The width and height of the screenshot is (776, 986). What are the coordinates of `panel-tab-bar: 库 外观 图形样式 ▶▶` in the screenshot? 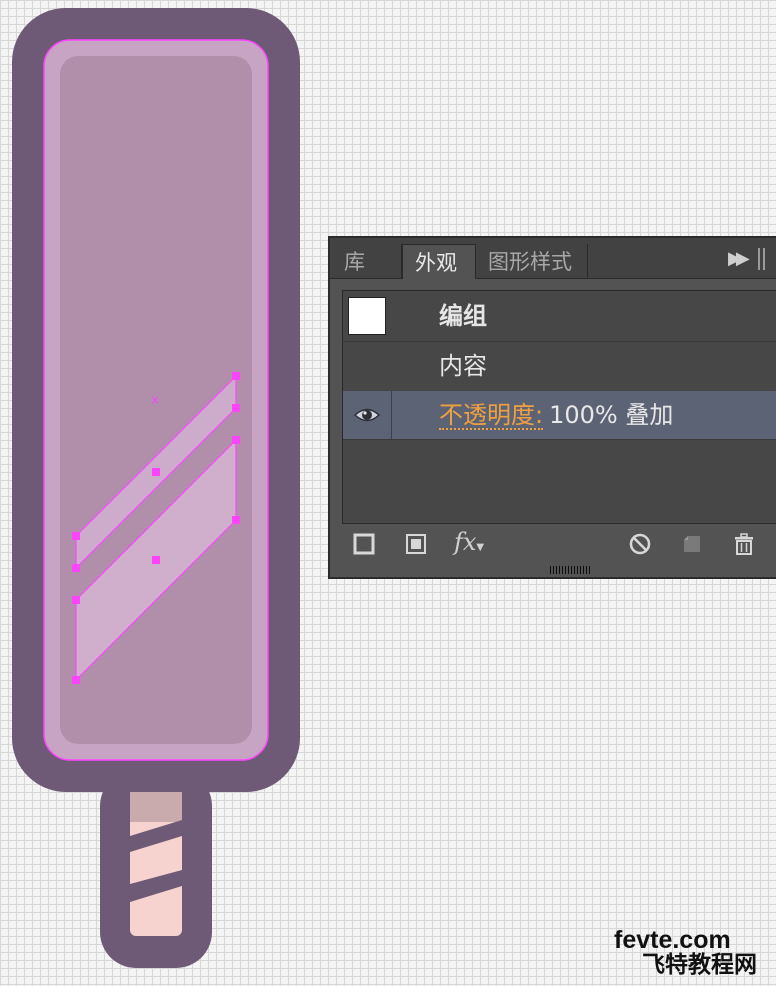 It's located at (553, 258).